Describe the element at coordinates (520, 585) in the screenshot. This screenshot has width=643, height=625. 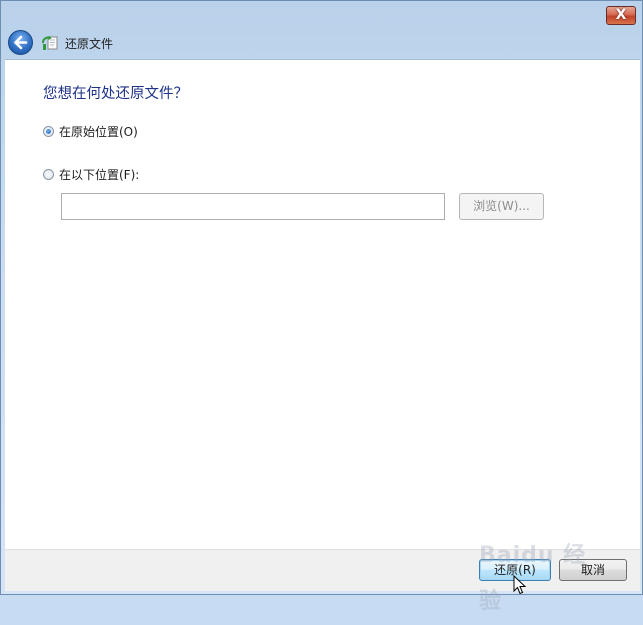
I see `mouse-cursor-icon` at that location.